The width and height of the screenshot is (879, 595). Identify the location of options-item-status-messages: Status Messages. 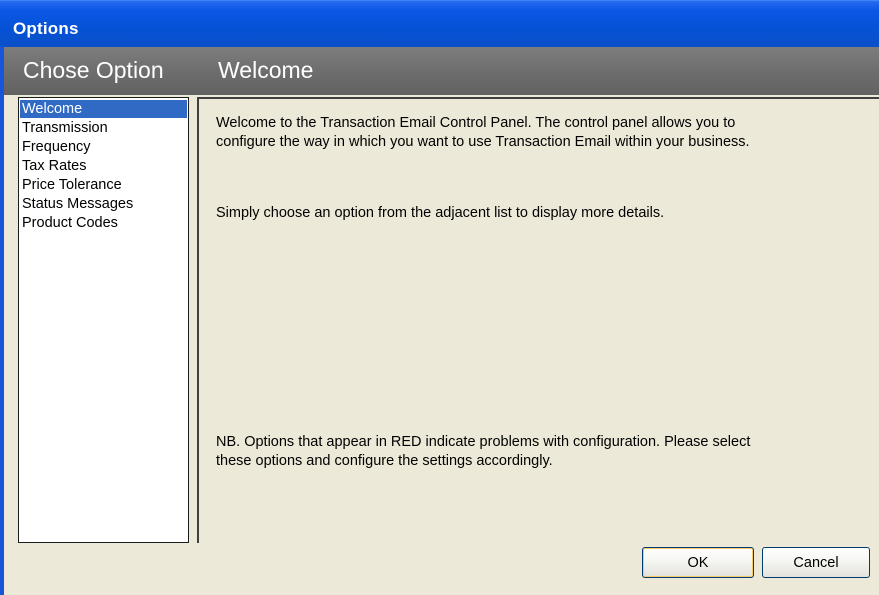
(103, 204).